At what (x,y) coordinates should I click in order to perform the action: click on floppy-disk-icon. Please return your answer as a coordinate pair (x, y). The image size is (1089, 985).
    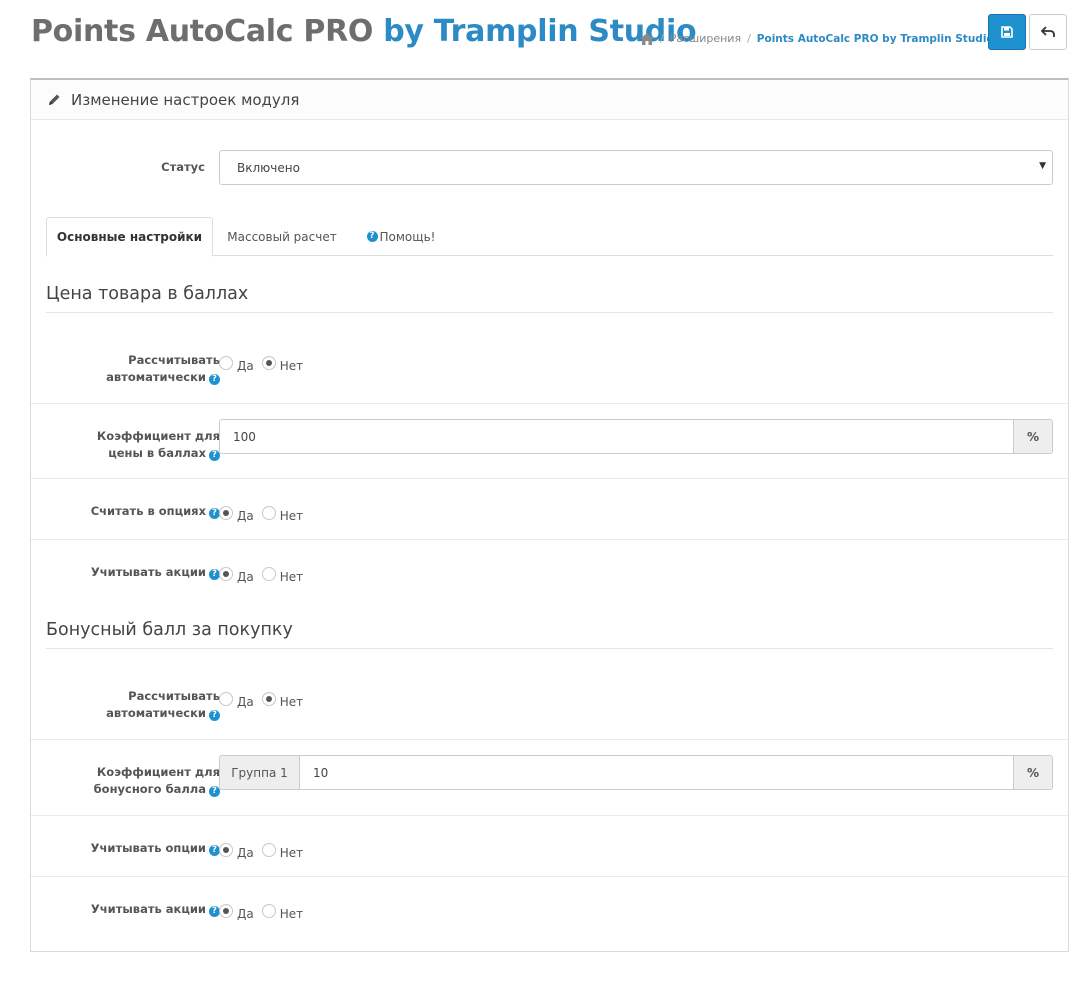
    Looking at the image, I should click on (1007, 32).